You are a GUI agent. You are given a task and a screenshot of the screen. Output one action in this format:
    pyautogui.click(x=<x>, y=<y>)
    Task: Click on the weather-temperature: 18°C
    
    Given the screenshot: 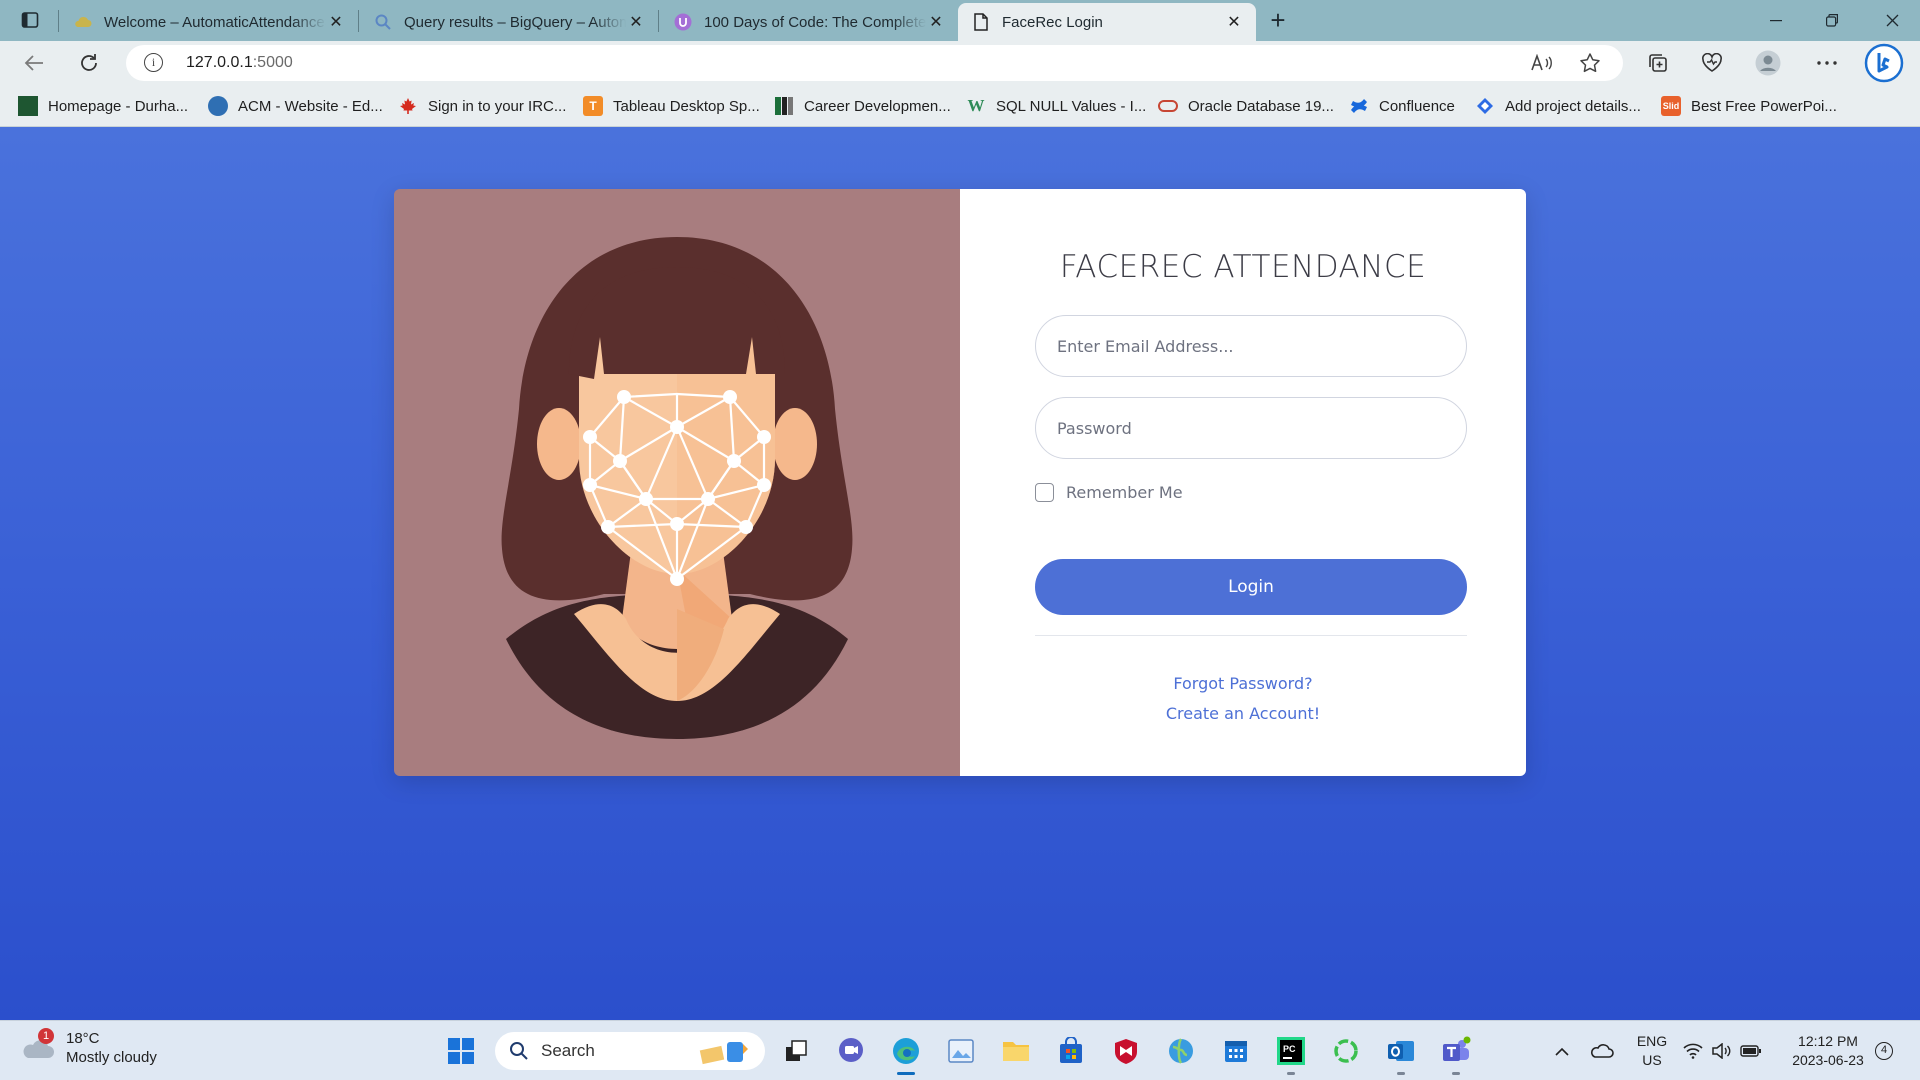 What is the action you would take?
    pyautogui.click(x=83, y=1038)
    